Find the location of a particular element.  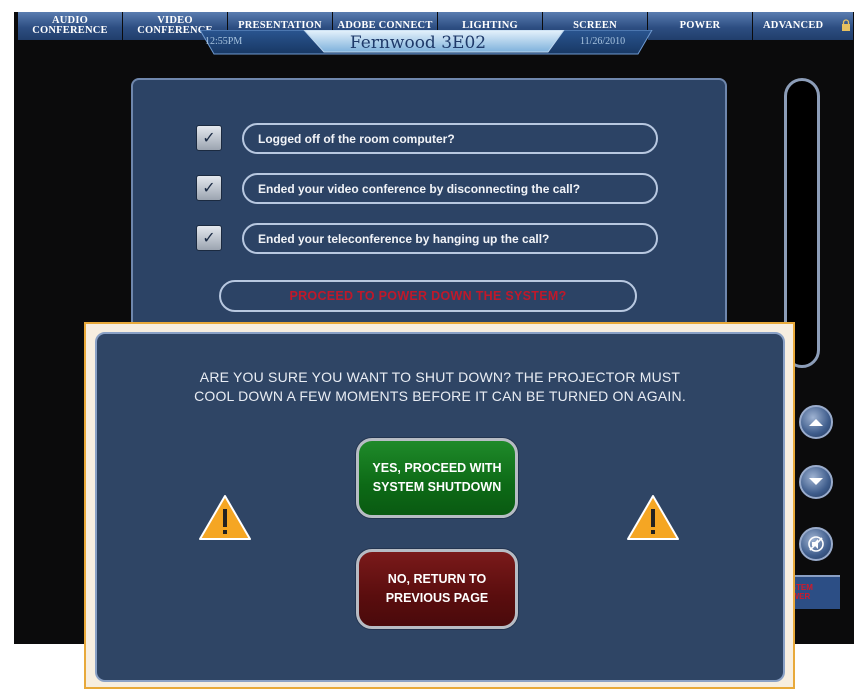

scroll-down-button is located at coordinates (816, 482).